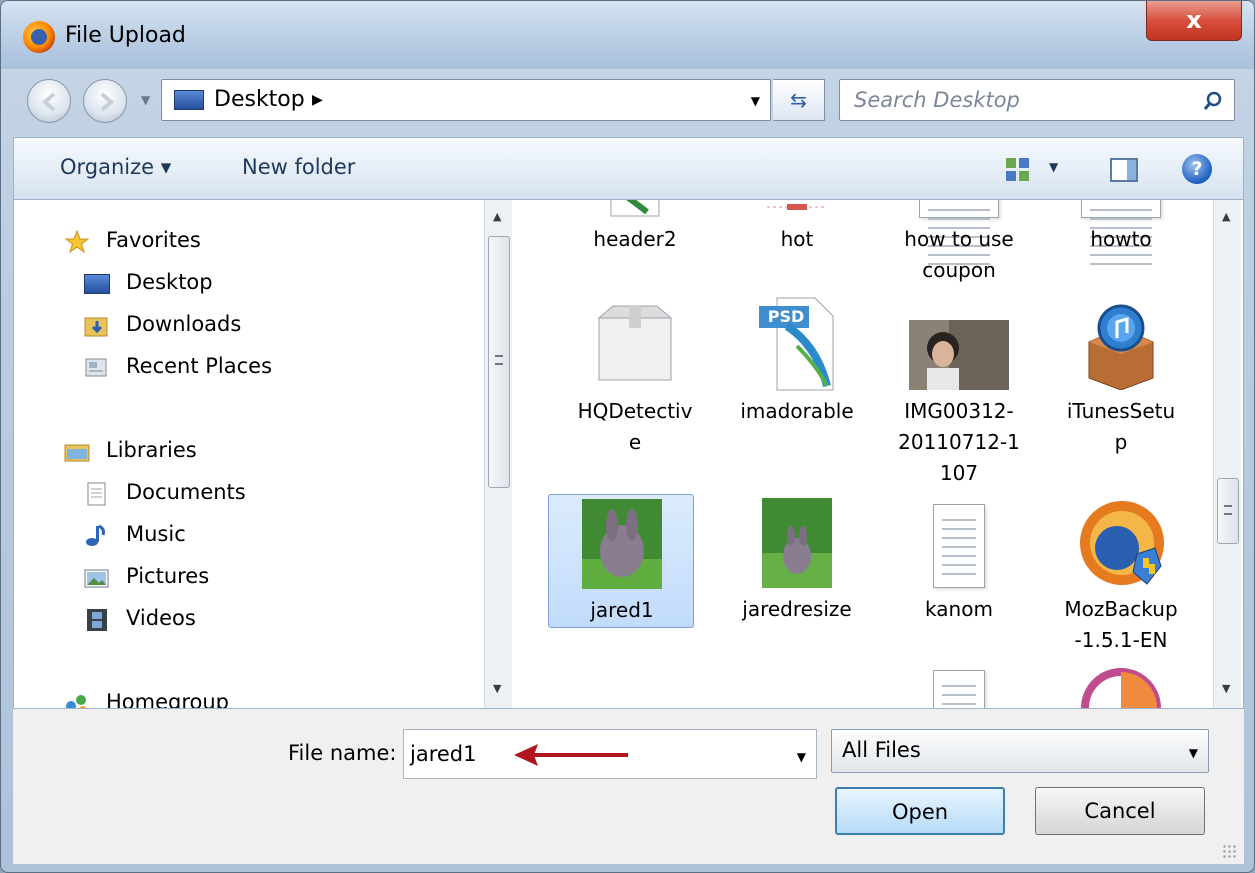 This screenshot has width=1255, height=873. What do you see at coordinates (145, 100) in the screenshot?
I see `recent-locations-dropdown-icon: ▼` at bounding box center [145, 100].